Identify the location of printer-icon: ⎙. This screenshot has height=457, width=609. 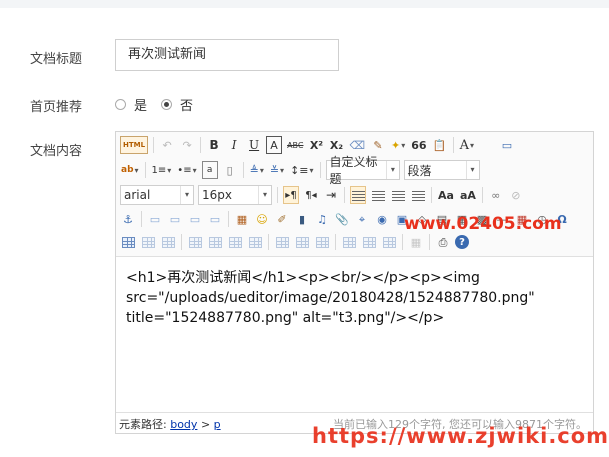
(443, 242).